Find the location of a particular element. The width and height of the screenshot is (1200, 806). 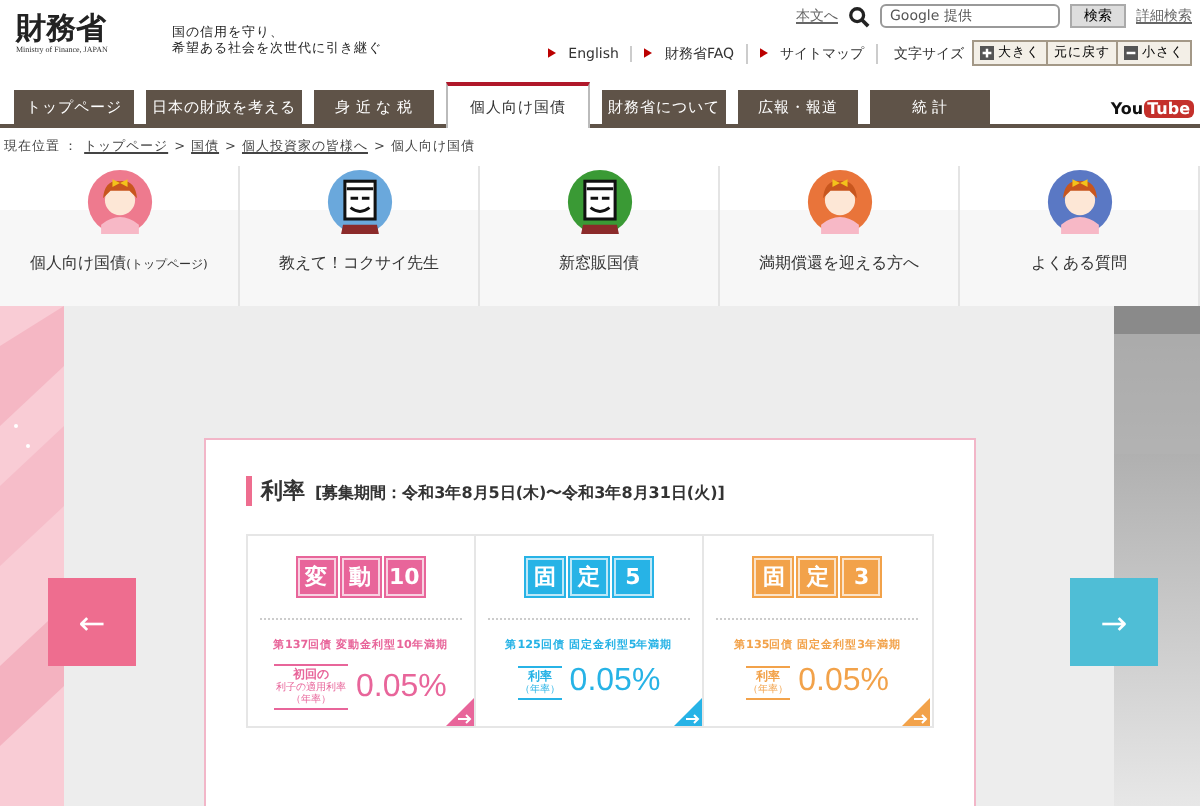

section-title: 利率 is located at coordinates (283, 491).